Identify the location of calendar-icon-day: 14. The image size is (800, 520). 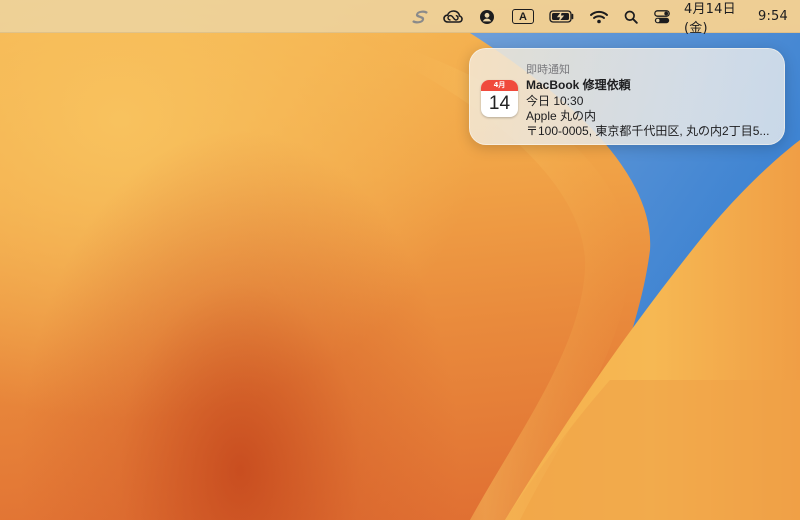
(499, 103).